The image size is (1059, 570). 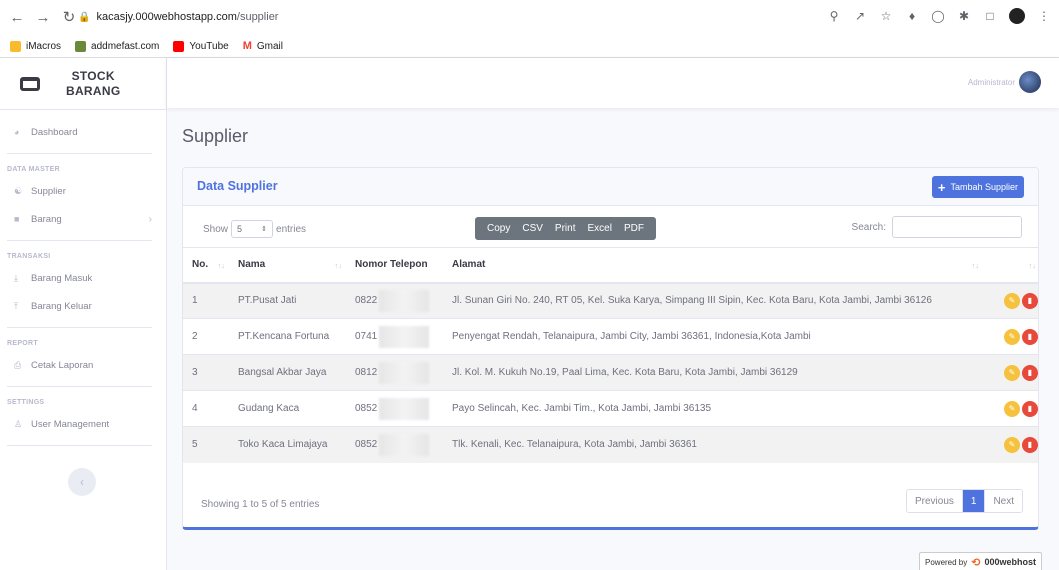 I want to click on copy-button: Copy, so click(x=498, y=228).